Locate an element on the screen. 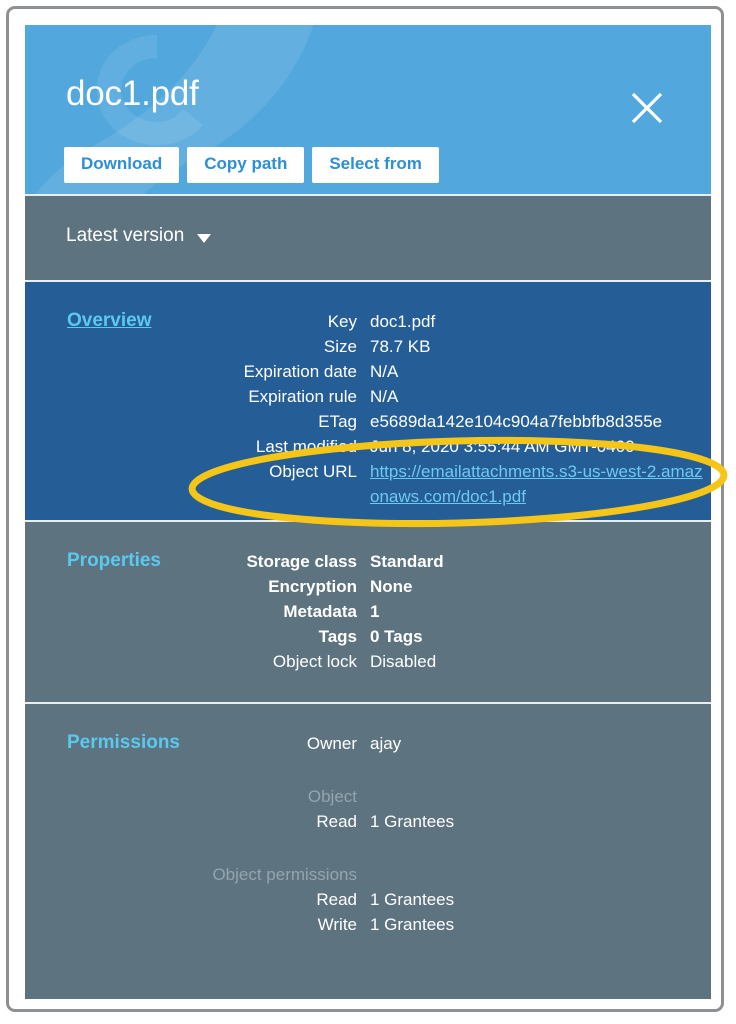 The image size is (736, 1024). permission-group-header: Object is located at coordinates (313, 796).